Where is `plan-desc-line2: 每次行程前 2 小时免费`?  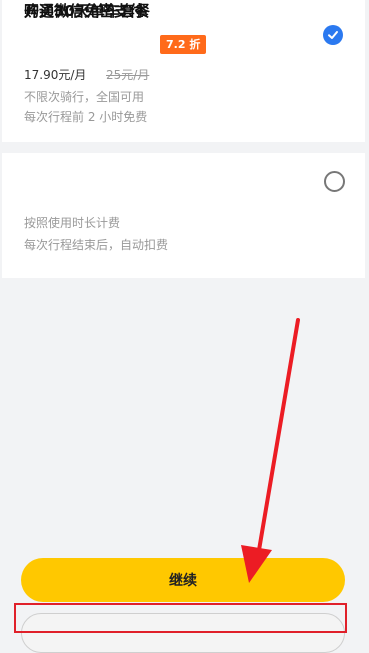
plan-desc-line2: 每次行程前 2 小时免费 is located at coordinates (86, 117).